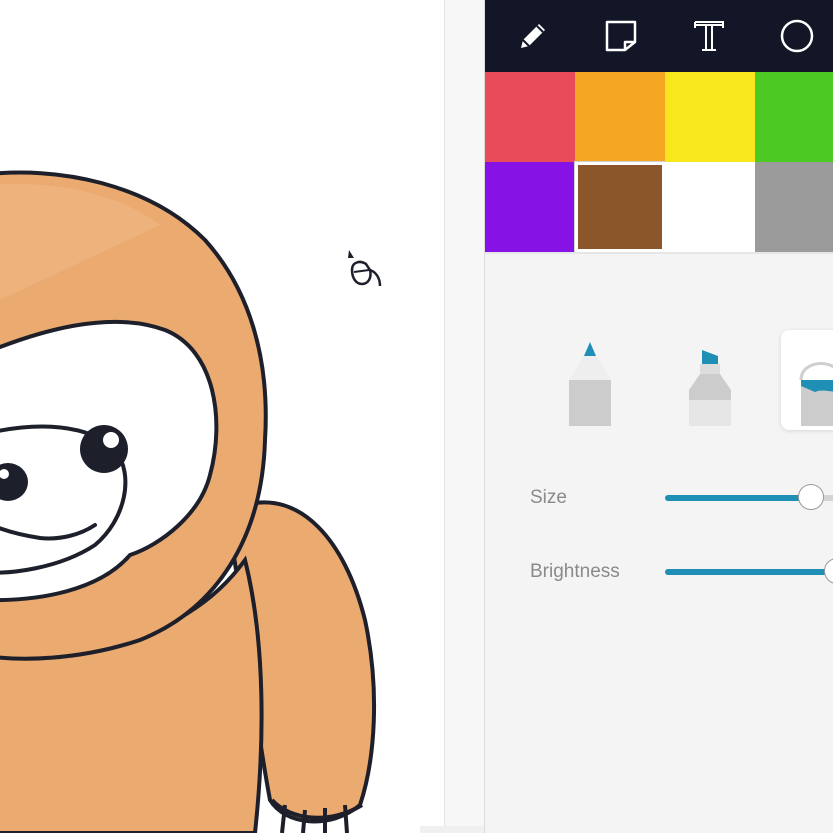  I want to click on brightness-slider, so click(749, 572).